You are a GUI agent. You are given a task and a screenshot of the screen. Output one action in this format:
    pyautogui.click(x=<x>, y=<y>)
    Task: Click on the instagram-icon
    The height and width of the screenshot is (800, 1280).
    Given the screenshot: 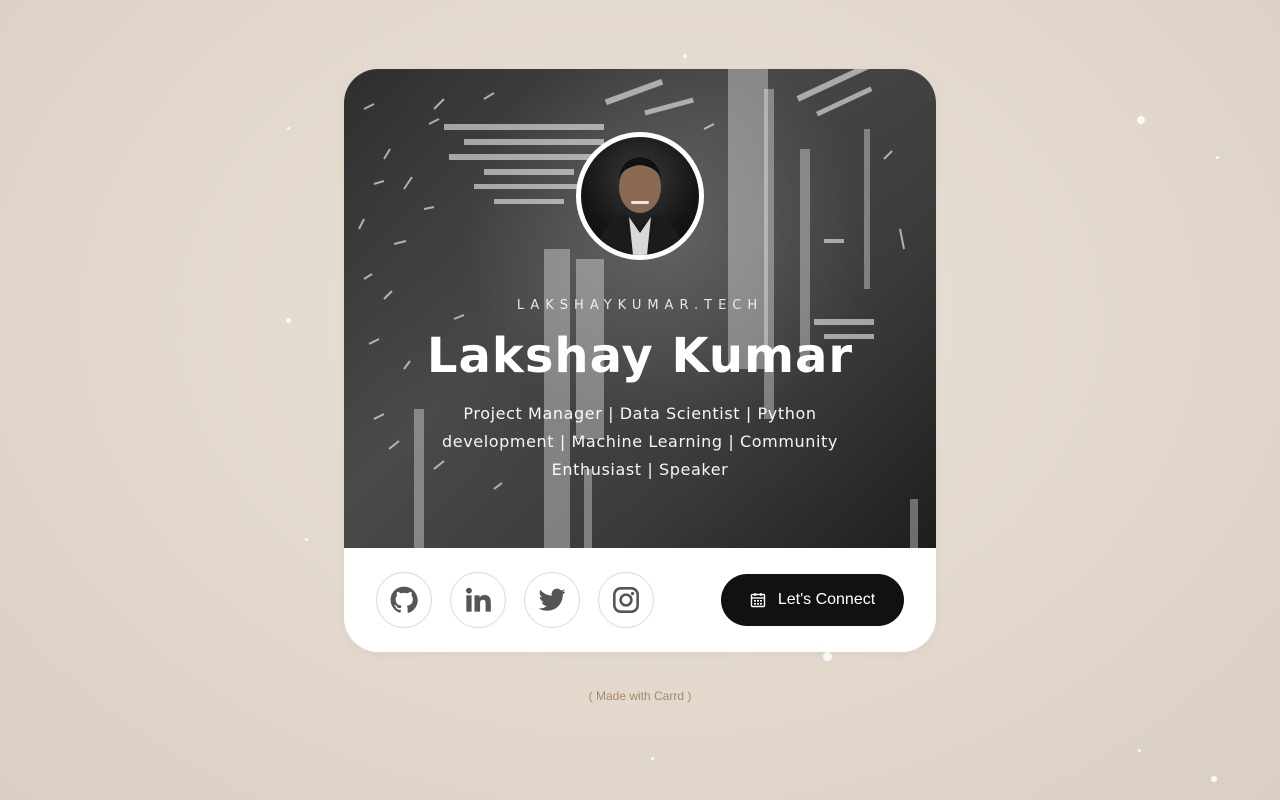 What is the action you would take?
    pyautogui.click(x=626, y=600)
    